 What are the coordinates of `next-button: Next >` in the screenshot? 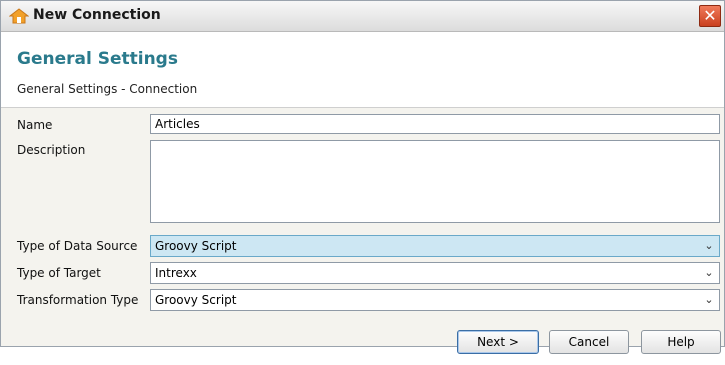 It's located at (498, 342).